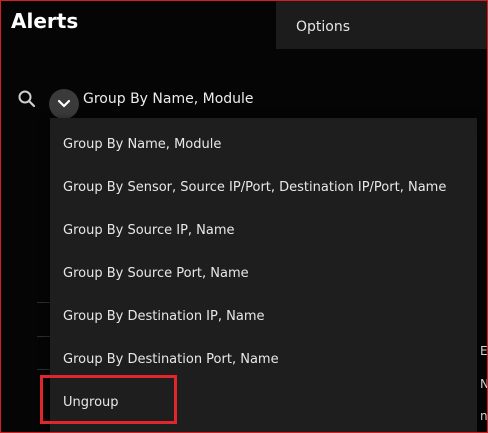  What do you see at coordinates (168, 99) in the screenshot?
I see `group-by-current-value: Group By Name, Module` at bounding box center [168, 99].